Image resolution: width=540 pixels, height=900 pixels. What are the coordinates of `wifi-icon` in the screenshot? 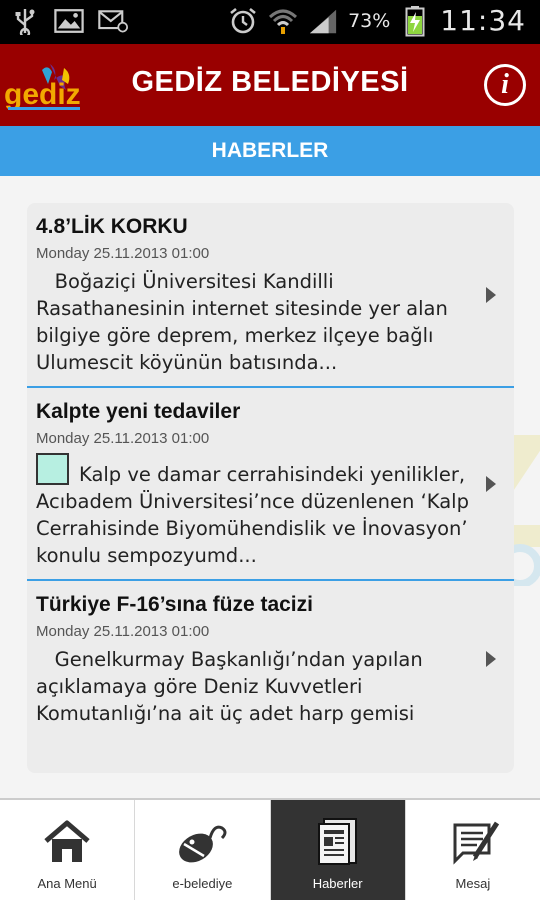 It's located at (283, 21).